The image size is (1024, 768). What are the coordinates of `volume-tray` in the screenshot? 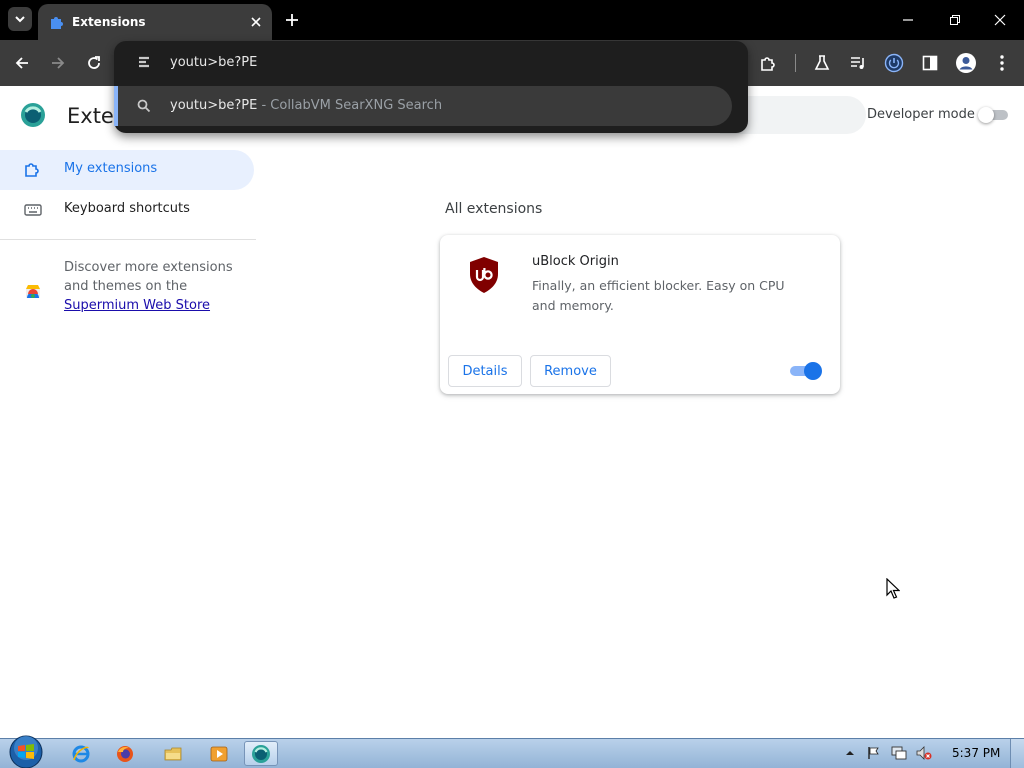 It's located at (924, 753).